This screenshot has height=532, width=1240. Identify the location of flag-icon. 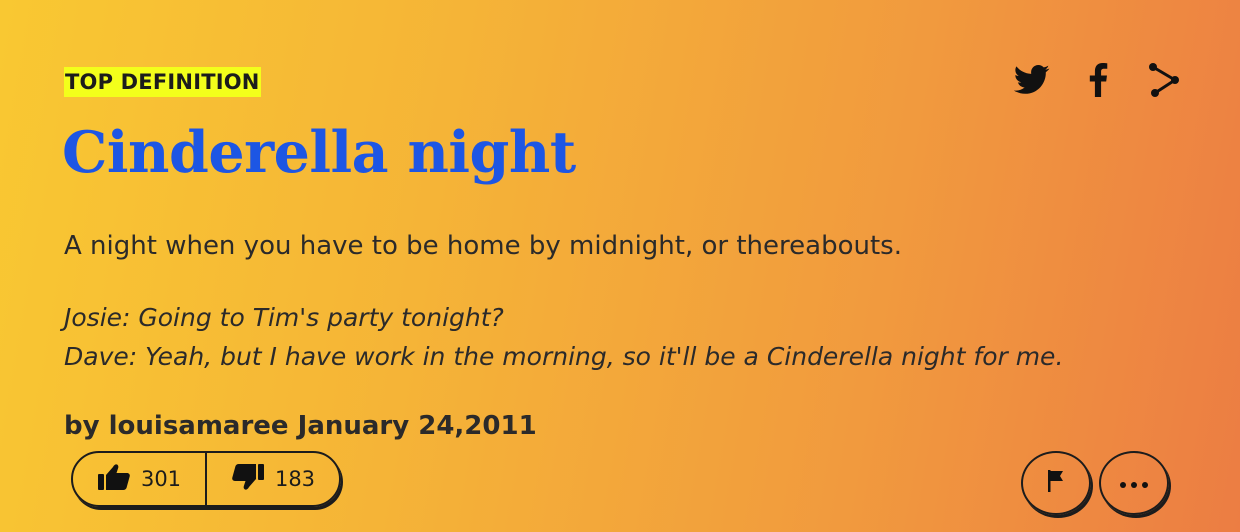
(1056, 483).